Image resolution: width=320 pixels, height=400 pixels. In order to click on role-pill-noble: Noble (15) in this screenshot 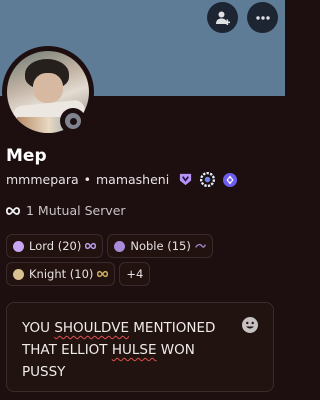, I will do `click(160, 246)`.